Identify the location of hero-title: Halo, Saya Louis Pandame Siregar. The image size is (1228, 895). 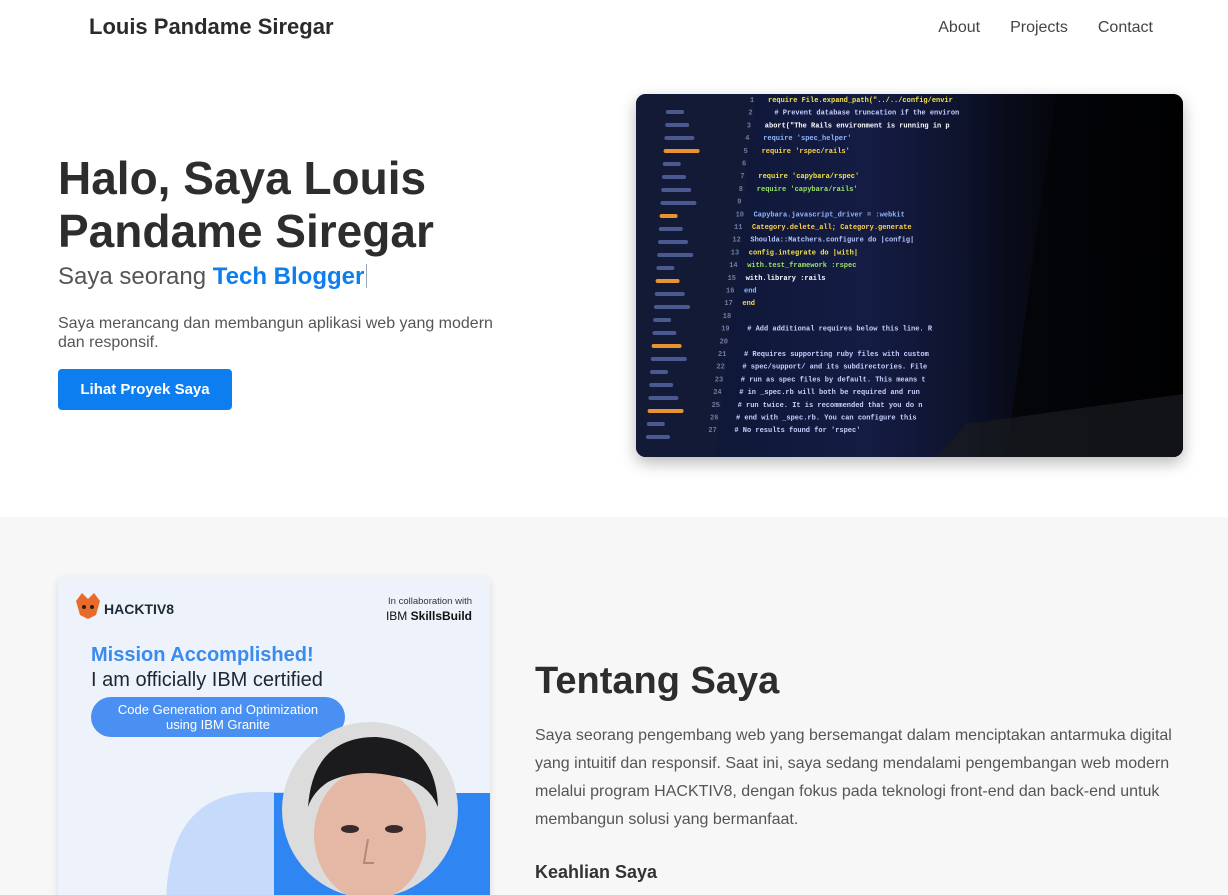
(246, 204).